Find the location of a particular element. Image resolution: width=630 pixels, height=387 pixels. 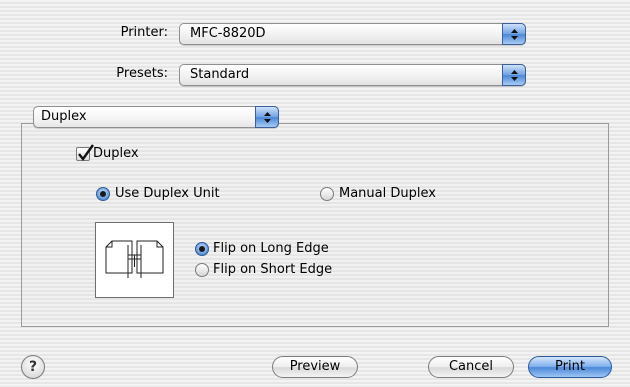

printer-popup: MFC-8820D is located at coordinates (352, 34).